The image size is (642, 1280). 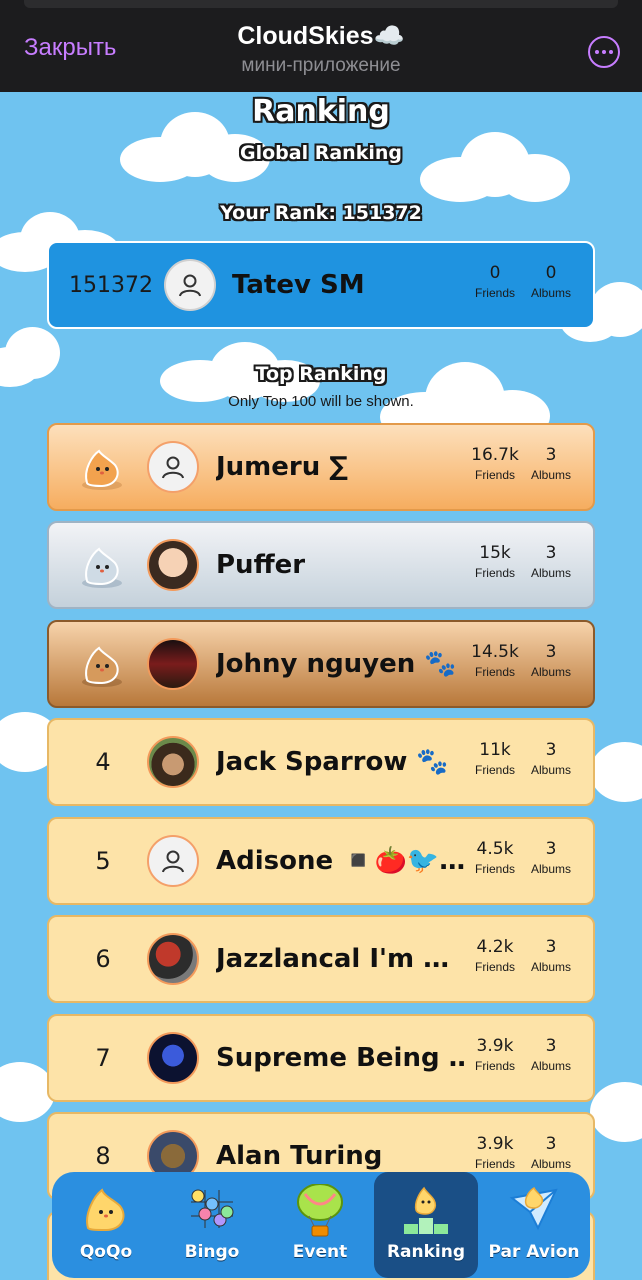 What do you see at coordinates (321, 401) in the screenshot?
I see `top-ranking-note: Only Top 100 will be shown.` at bounding box center [321, 401].